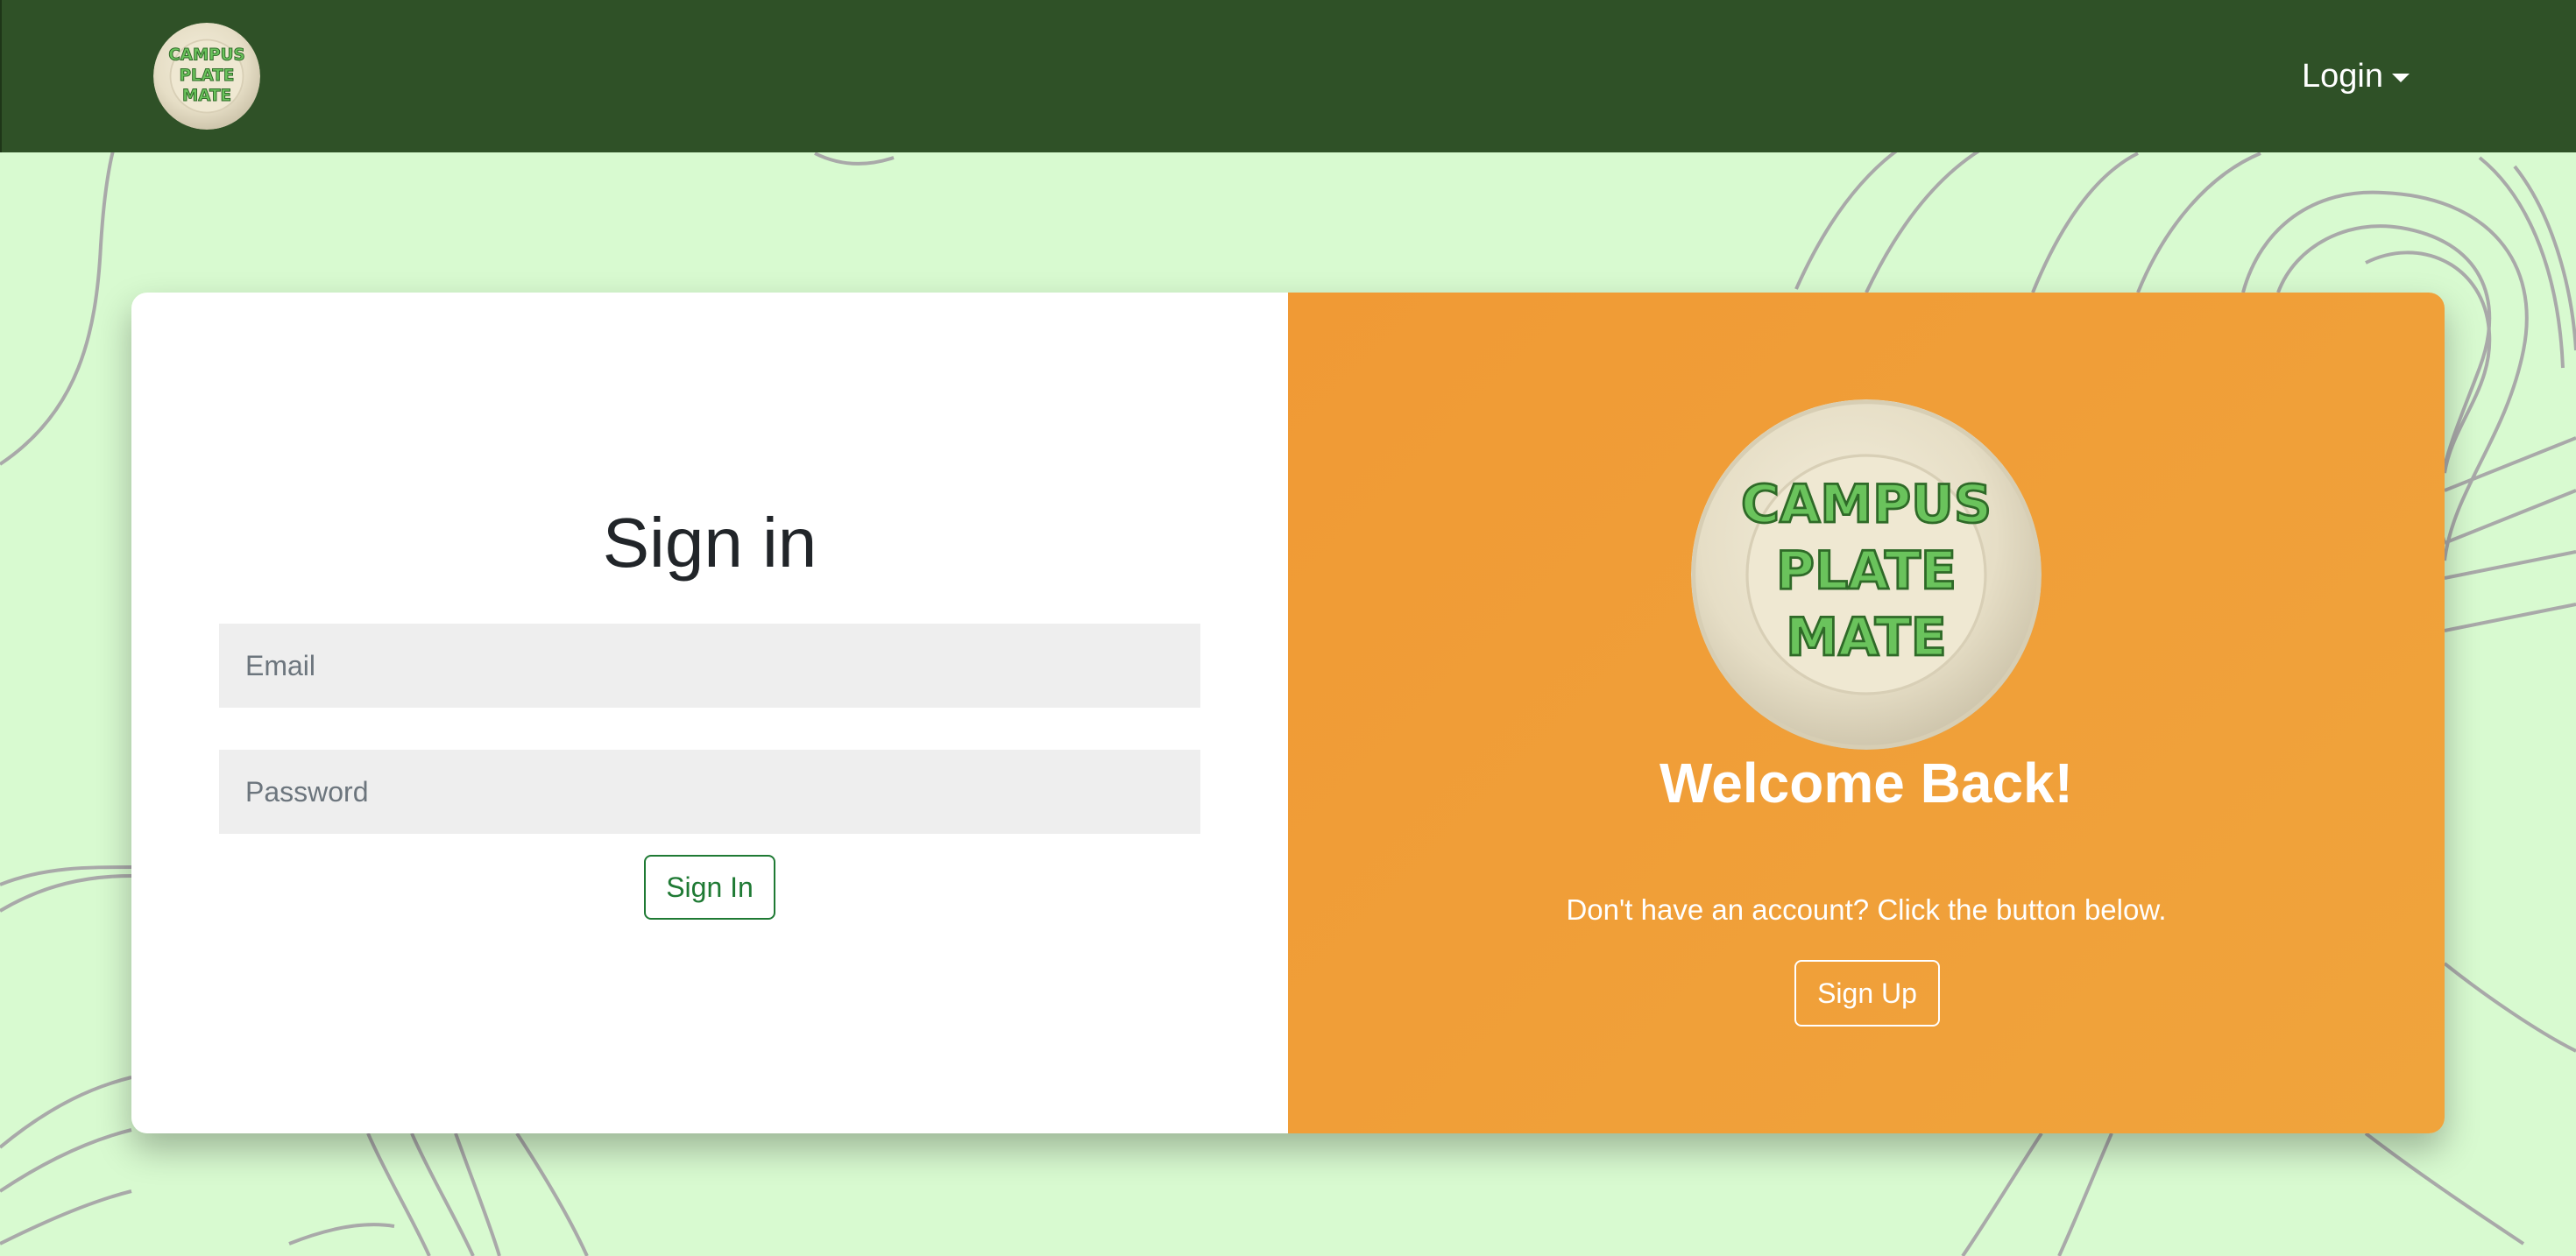 This screenshot has height=1256, width=2576. What do you see at coordinates (1288, 76) in the screenshot?
I see `top-navbar: CAMPUS PLATE MATE Login` at bounding box center [1288, 76].